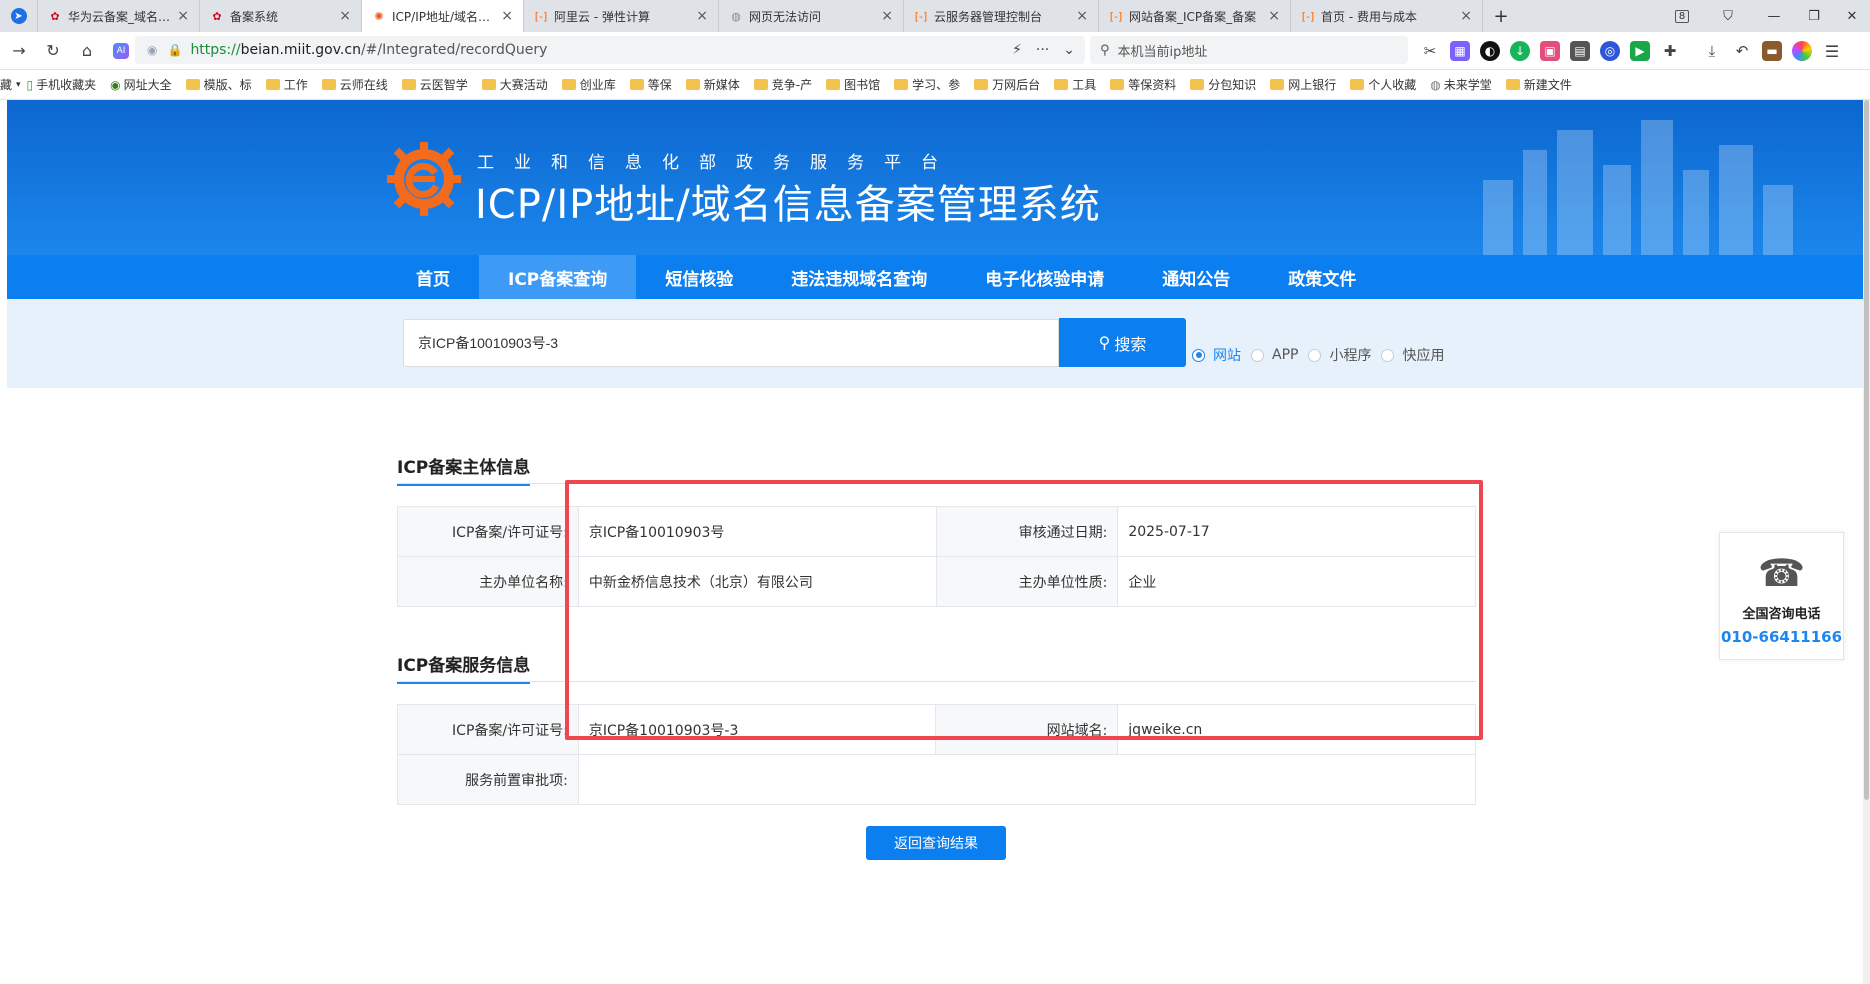 The image size is (1870, 984). I want to click on download-helper-icon: ↓, so click(1520, 51).